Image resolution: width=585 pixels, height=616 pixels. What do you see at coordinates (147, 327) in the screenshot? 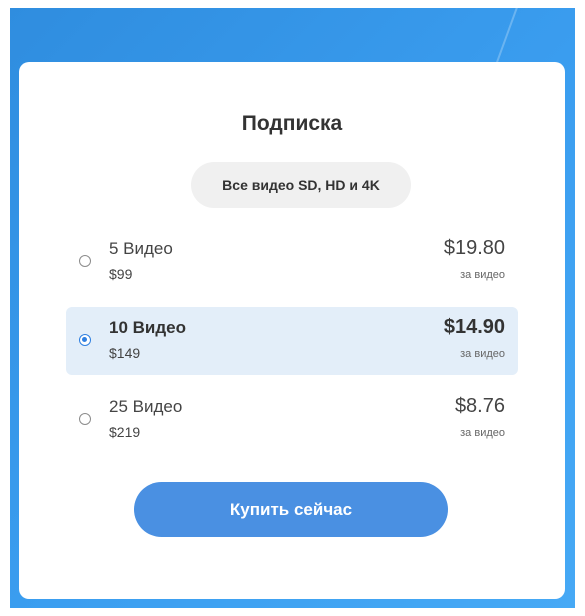
I see `plan-name: 10 Видео` at bounding box center [147, 327].